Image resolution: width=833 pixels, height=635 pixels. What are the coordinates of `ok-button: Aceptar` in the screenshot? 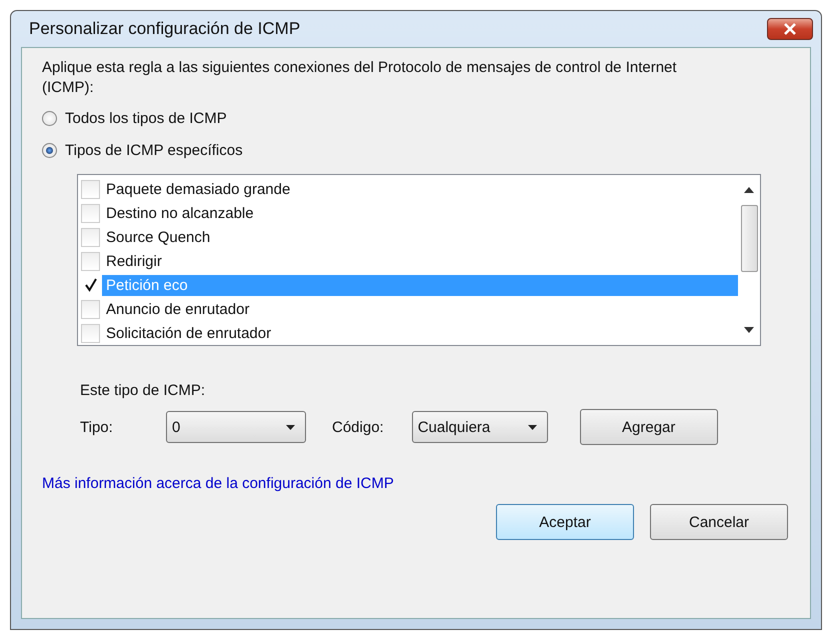 It's located at (565, 522).